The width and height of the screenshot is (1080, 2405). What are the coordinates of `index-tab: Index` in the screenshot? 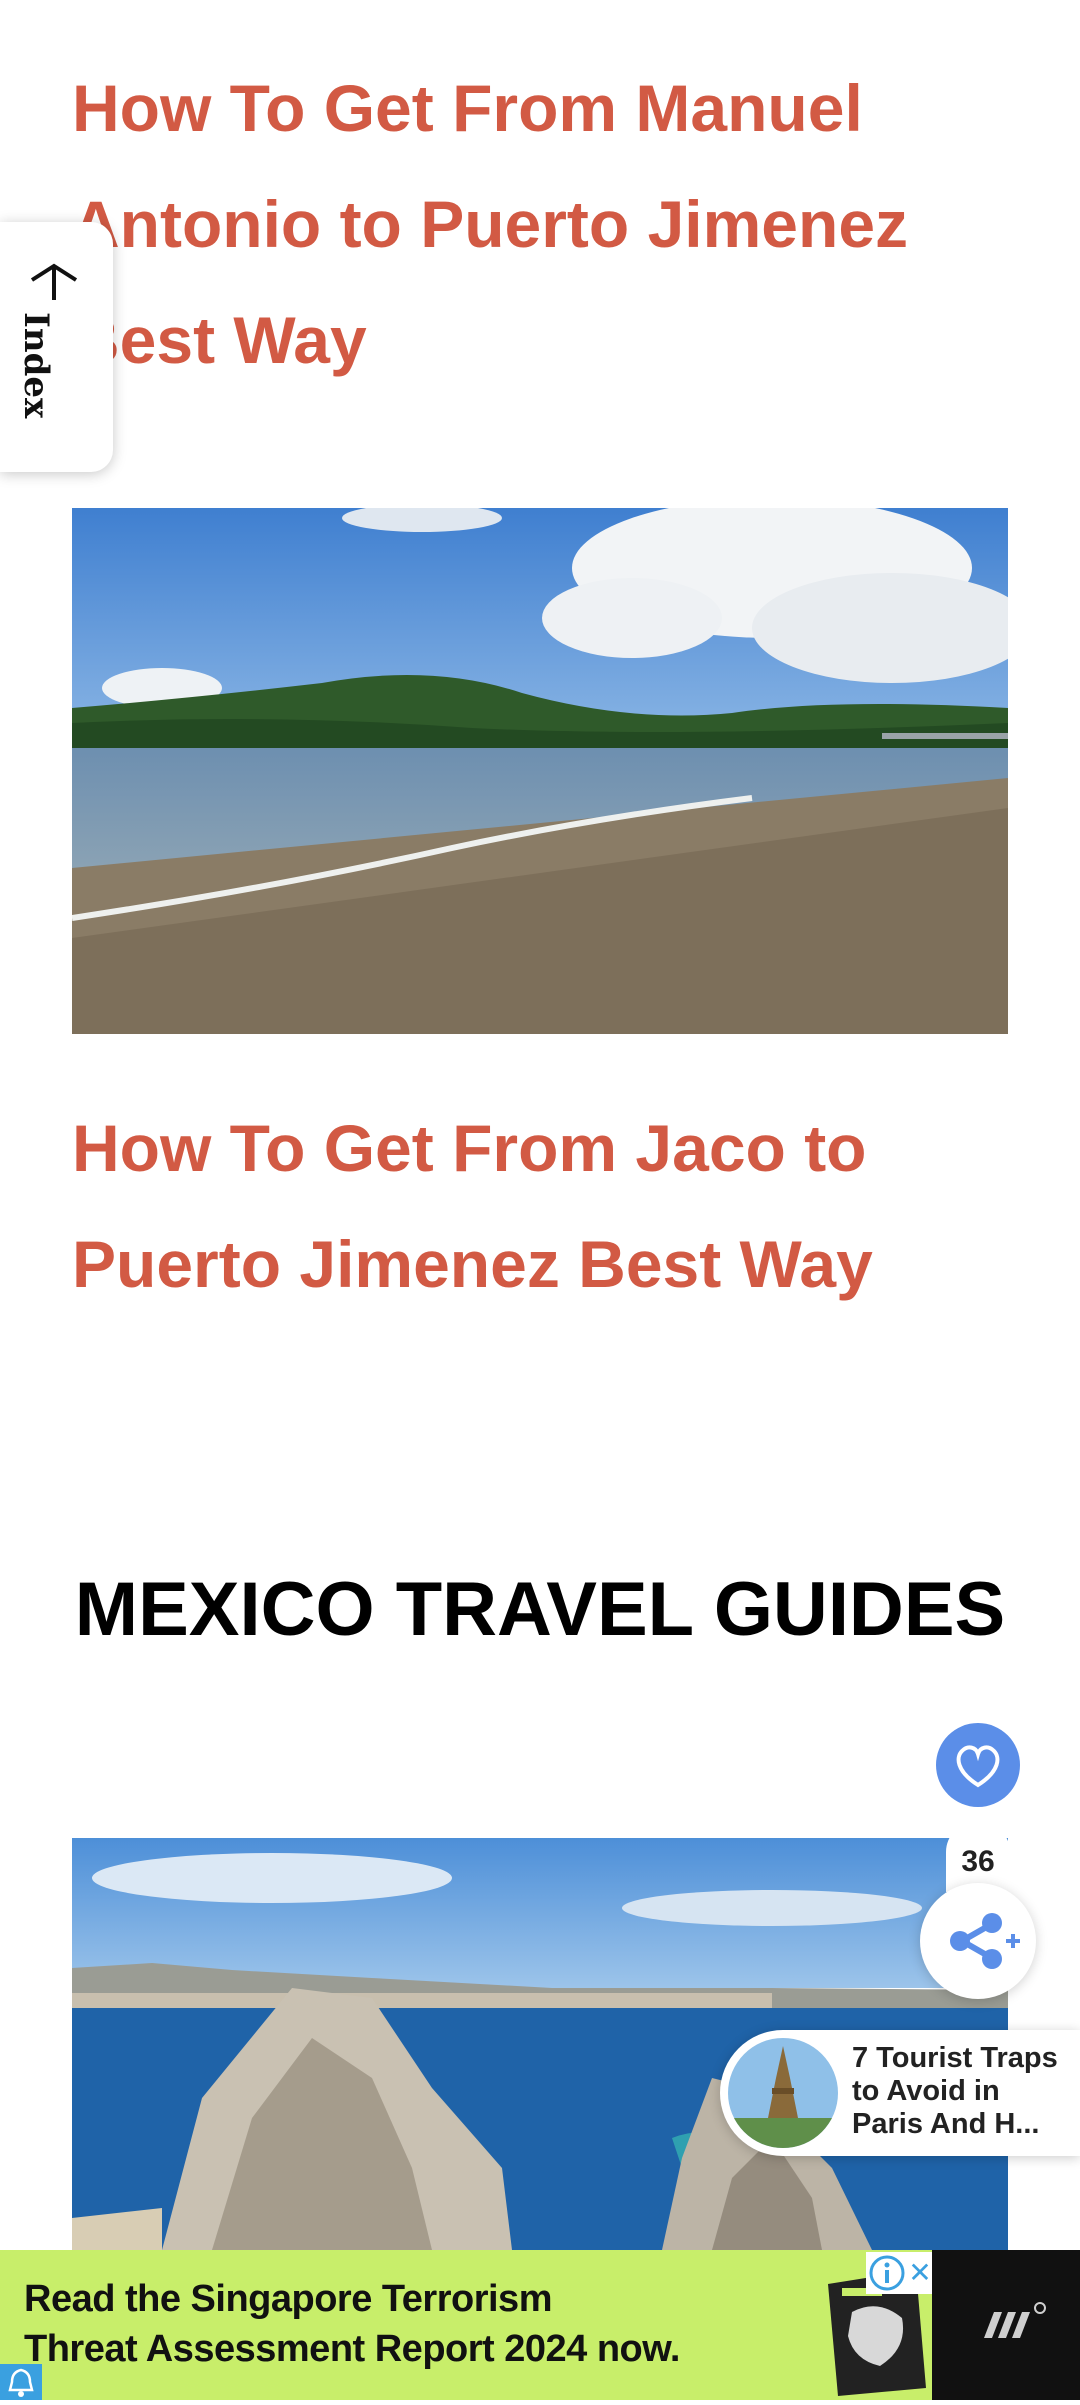 It's located at (56, 347).